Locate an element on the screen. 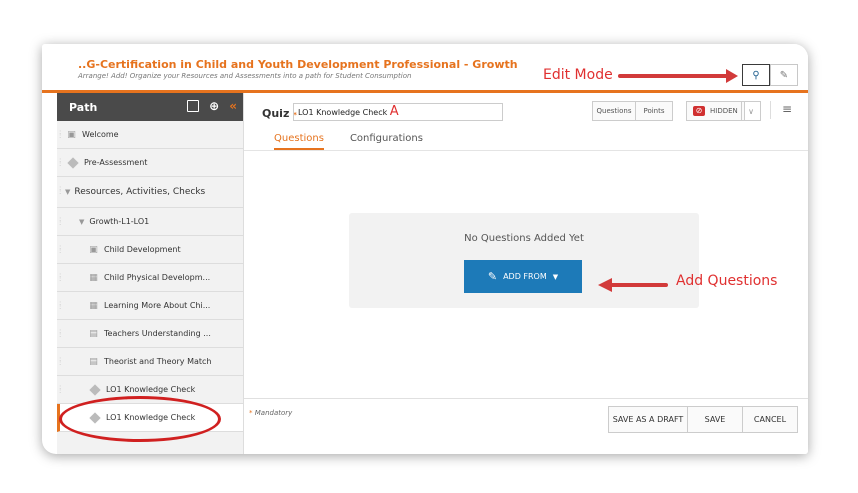  hidden-label: HIDDEN is located at coordinates (724, 111).